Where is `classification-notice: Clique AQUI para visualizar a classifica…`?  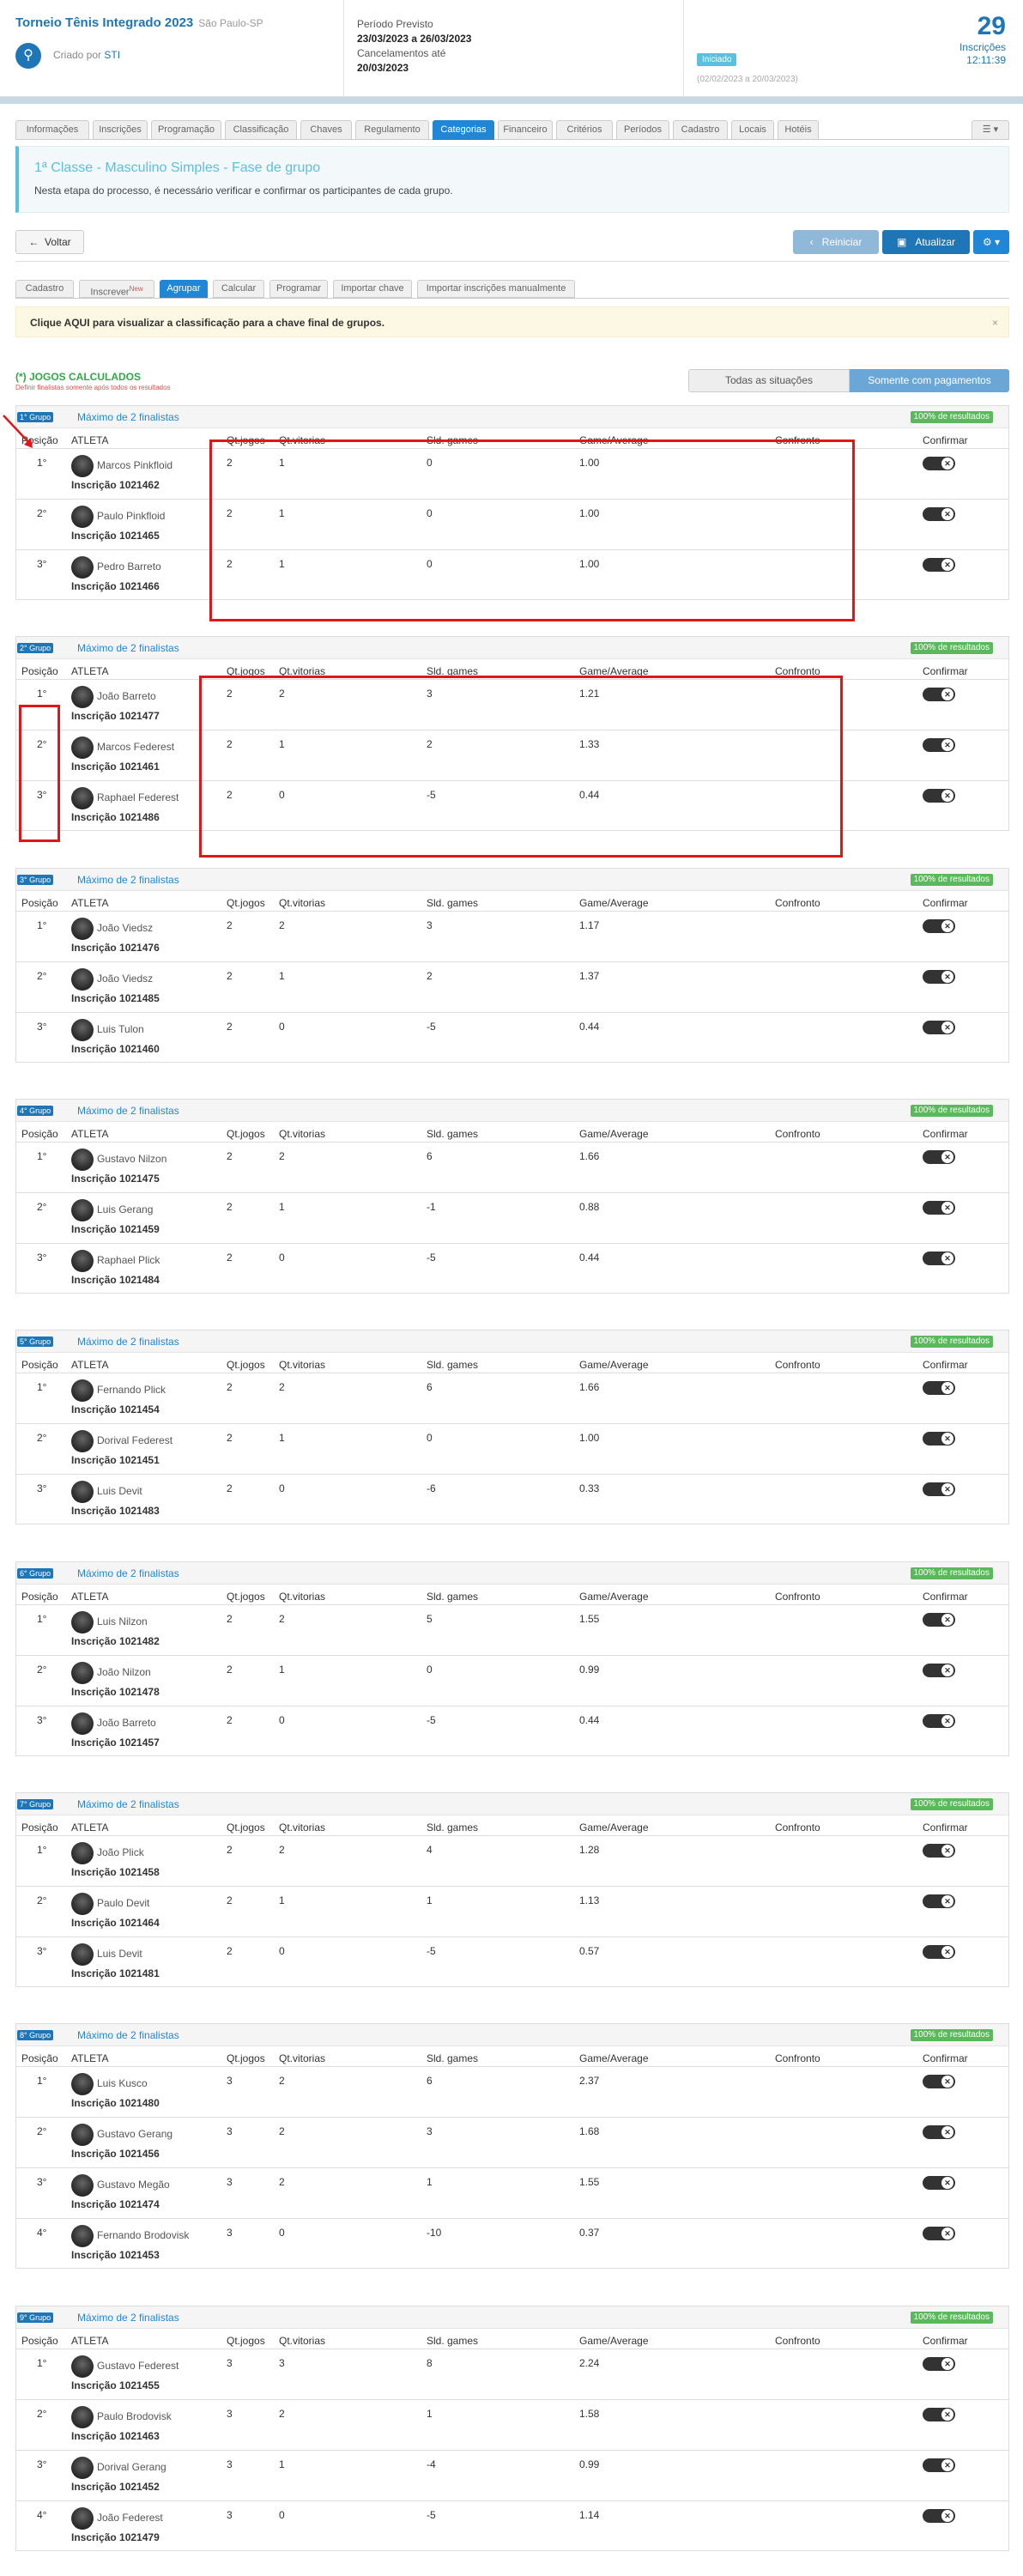
classification-notice: Clique AQUI para visualizar a classifica… is located at coordinates (512, 321).